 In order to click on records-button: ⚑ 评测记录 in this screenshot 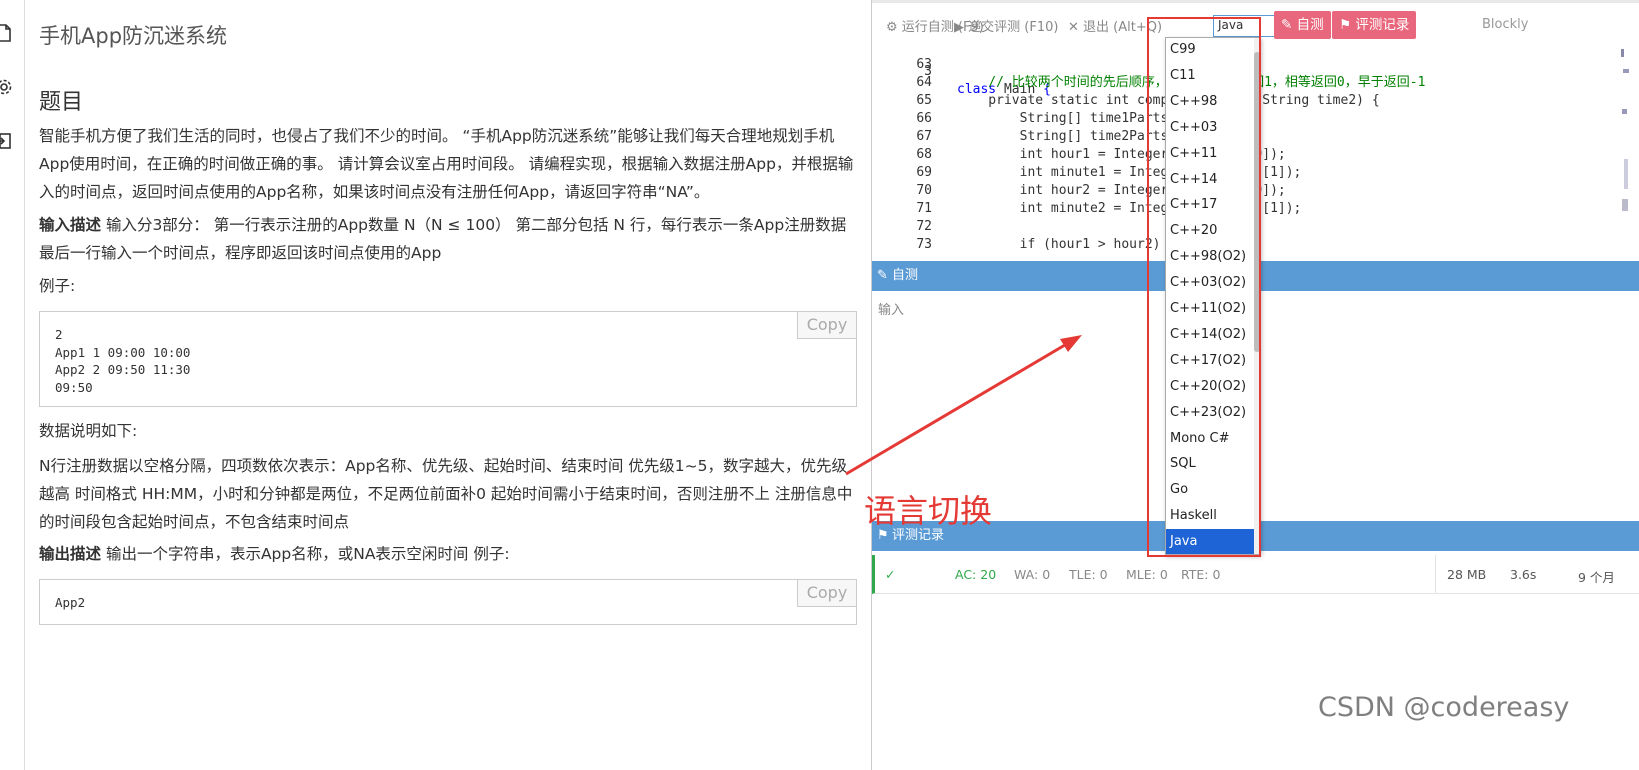, I will do `click(1374, 25)`.